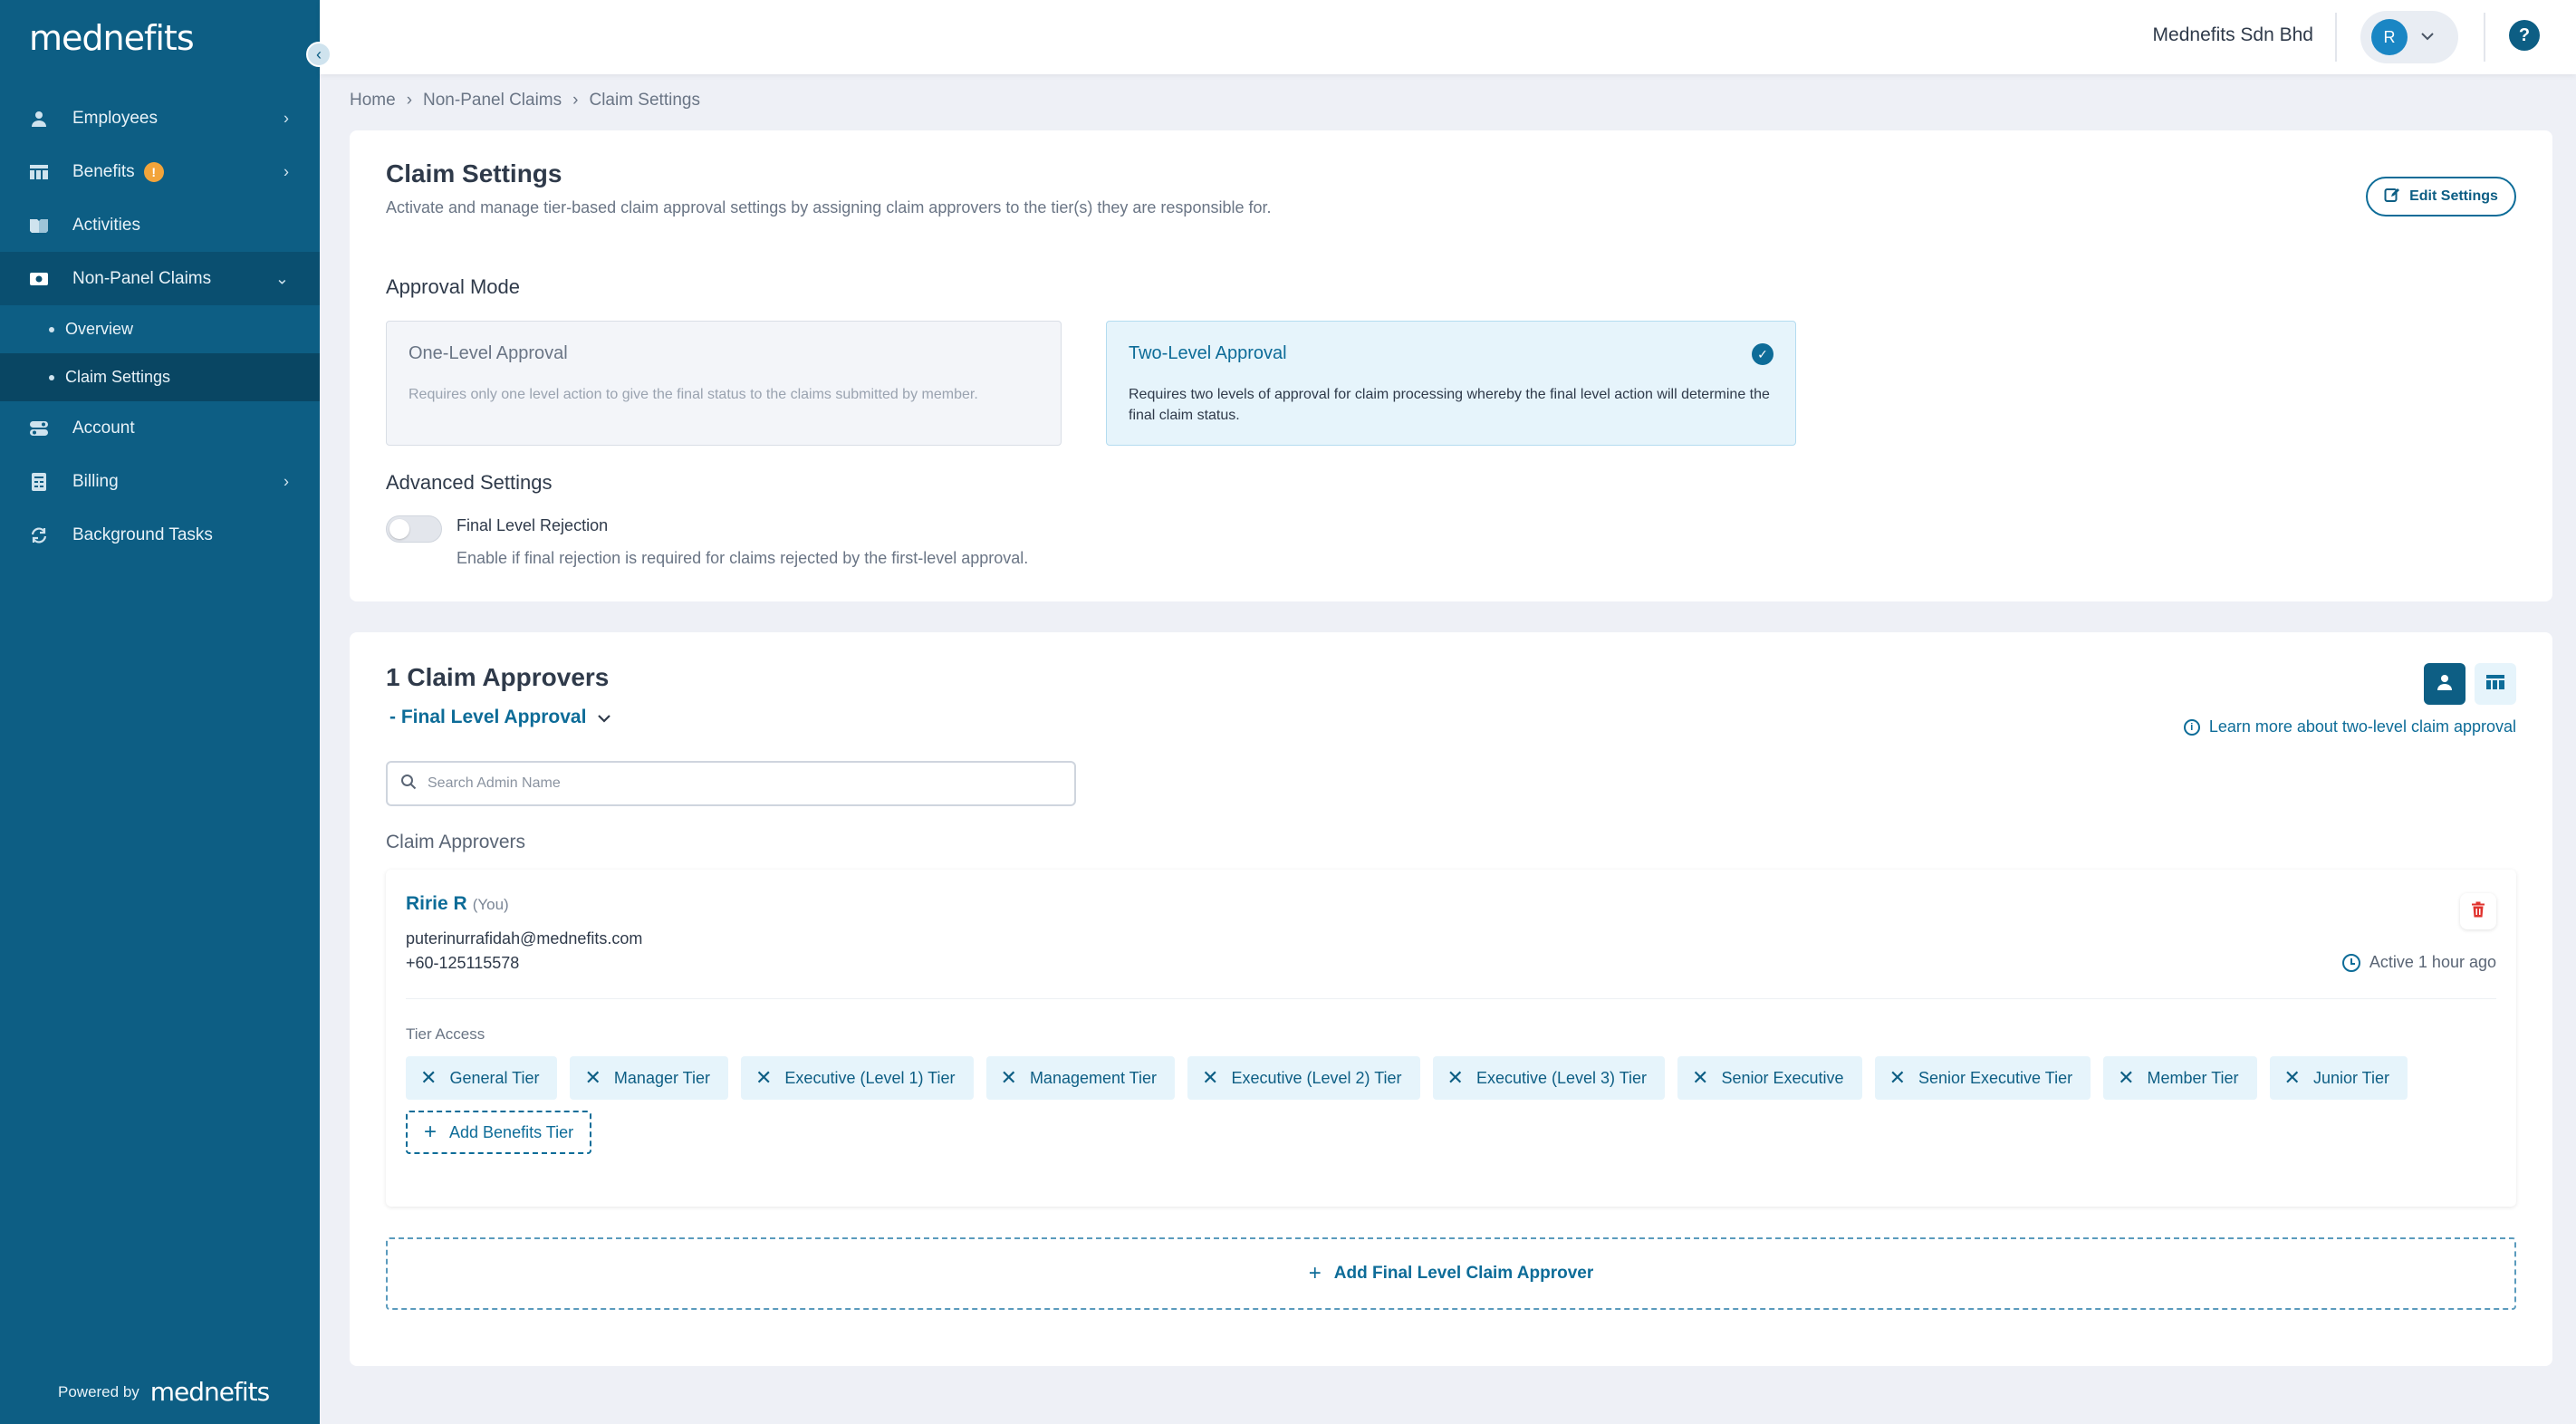 This screenshot has height=1424, width=2576. I want to click on edit-settings-label: Edit Settings, so click(2453, 196).